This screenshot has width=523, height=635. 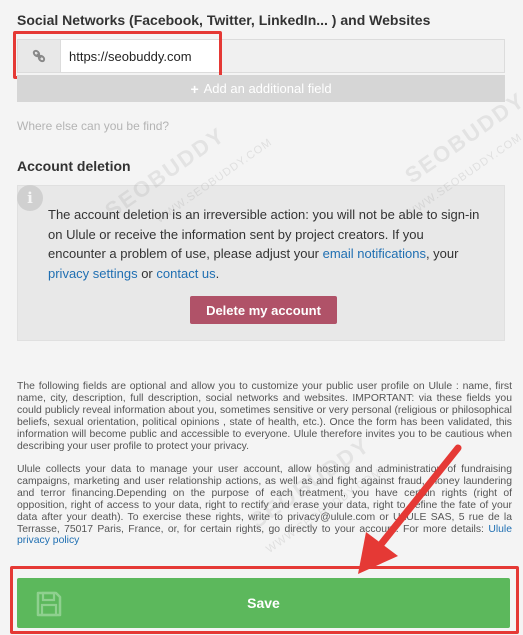 I want to click on contact-us-link: contact us, so click(x=185, y=273).